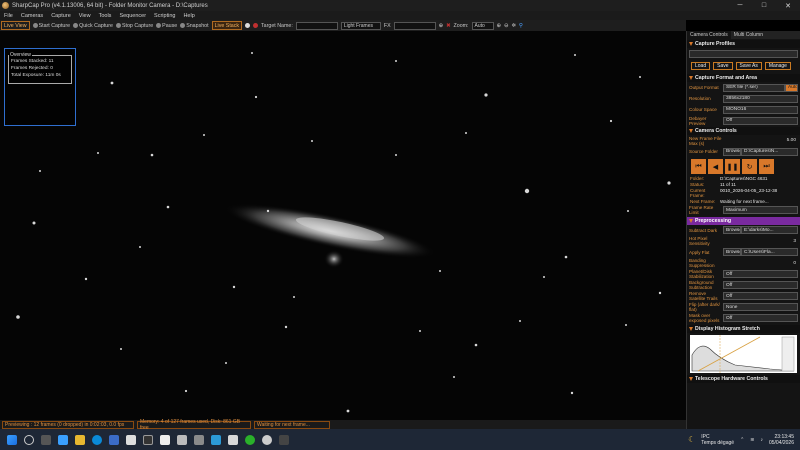 This screenshot has height=450, width=800. What do you see at coordinates (248, 25) in the screenshot?
I see `record-icon` at bounding box center [248, 25].